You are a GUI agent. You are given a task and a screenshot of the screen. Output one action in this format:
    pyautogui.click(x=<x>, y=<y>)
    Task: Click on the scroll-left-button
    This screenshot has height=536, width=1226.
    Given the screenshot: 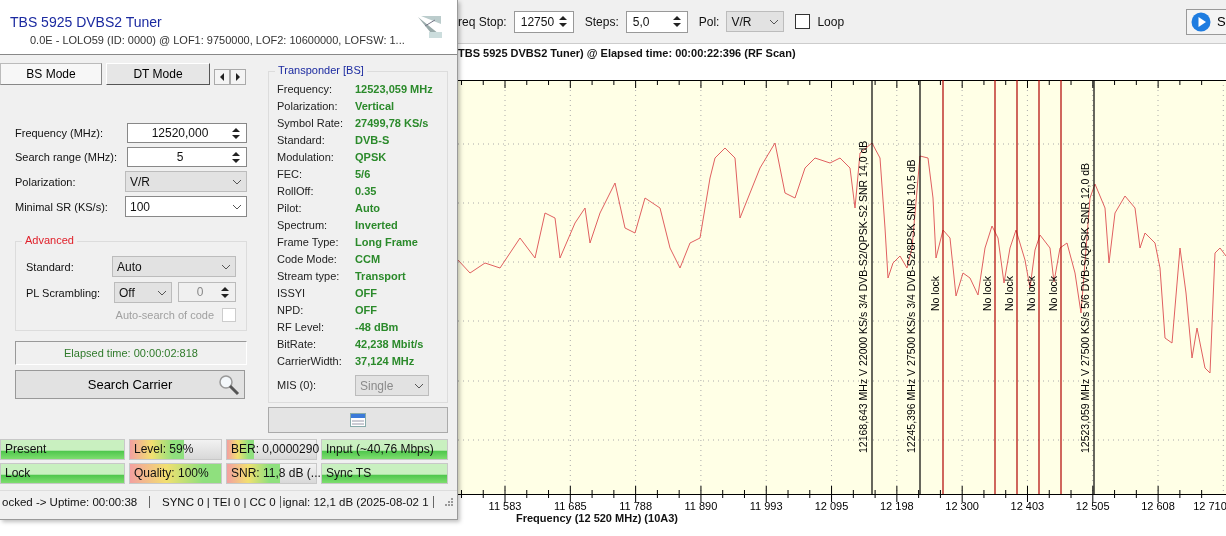 What is the action you would take?
    pyautogui.click(x=222, y=77)
    